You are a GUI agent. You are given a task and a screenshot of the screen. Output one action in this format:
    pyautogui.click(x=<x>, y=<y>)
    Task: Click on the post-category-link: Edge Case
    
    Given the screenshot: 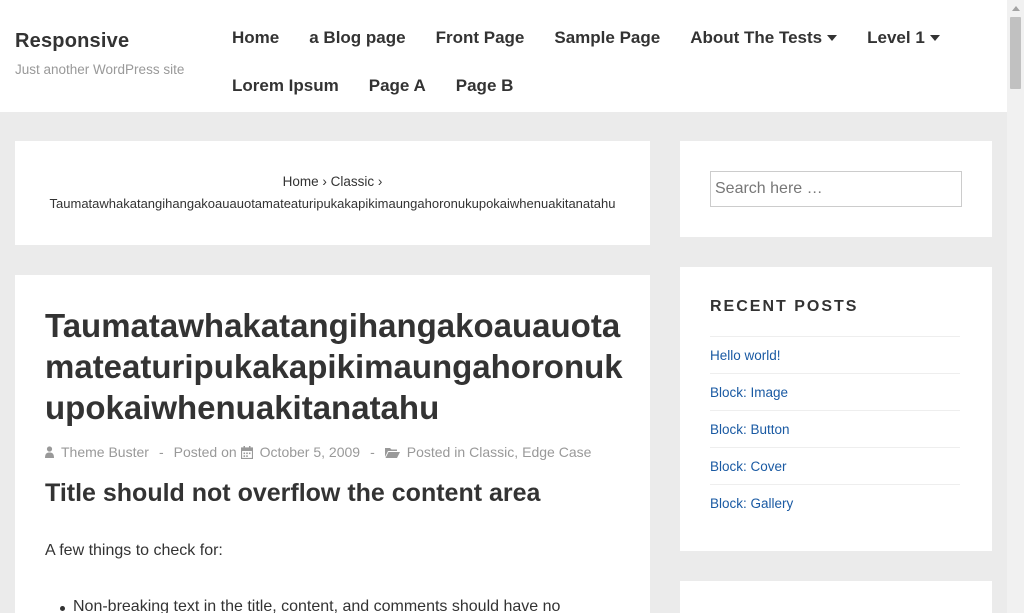 What is the action you would take?
    pyautogui.click(x=556, y=452)
    